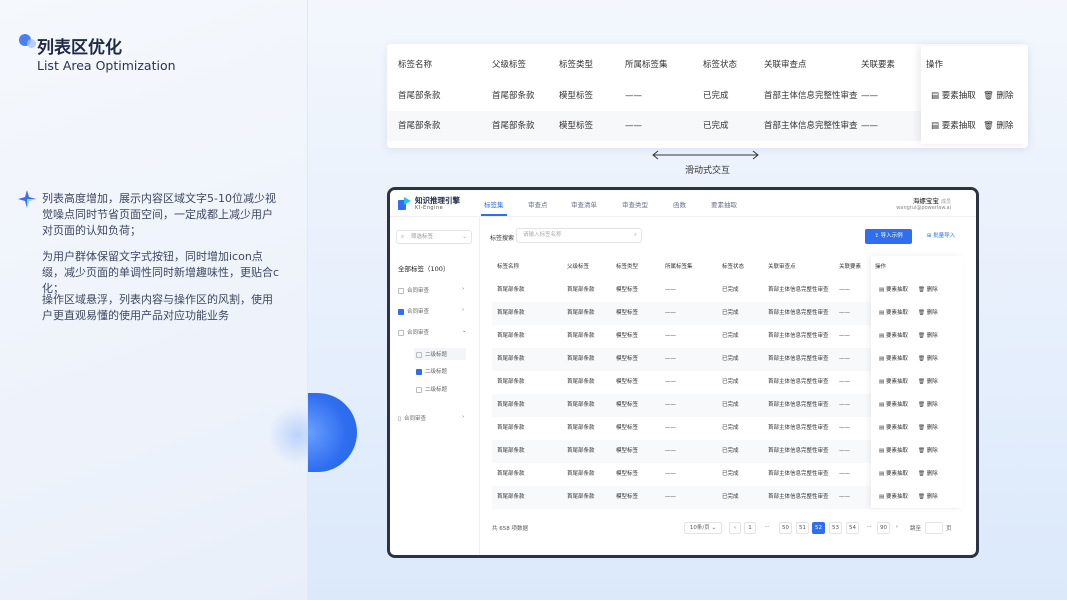 The width and height of the screenshot is (1067, 600). What do you see at coordinates (423, 268) in the screenshot?
I see `all-tags-label: 全部标签（100）` at bounding box center [423, 268].